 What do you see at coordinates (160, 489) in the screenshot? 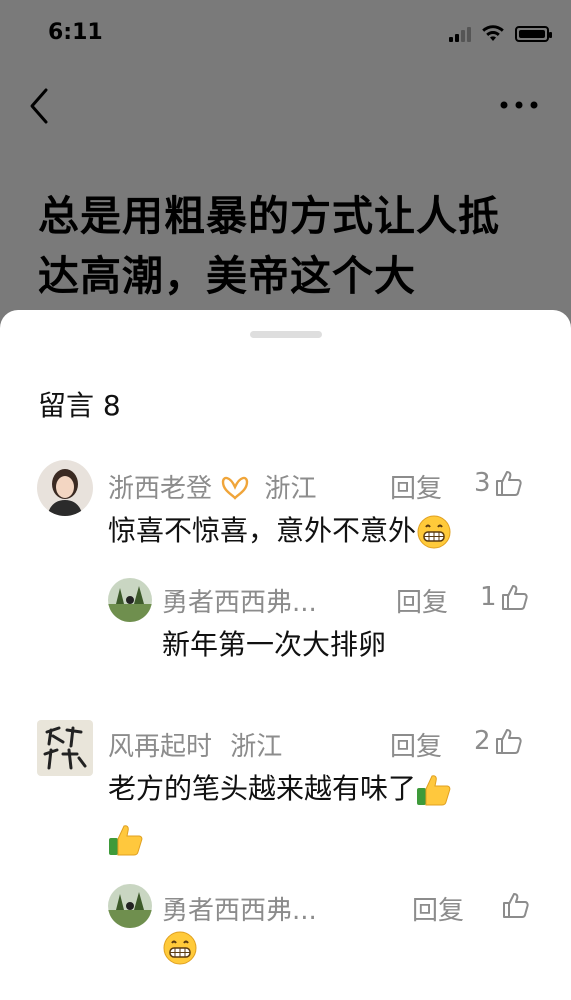
I see `comment-author: 浙西老登` at bounding box center [160, 489].